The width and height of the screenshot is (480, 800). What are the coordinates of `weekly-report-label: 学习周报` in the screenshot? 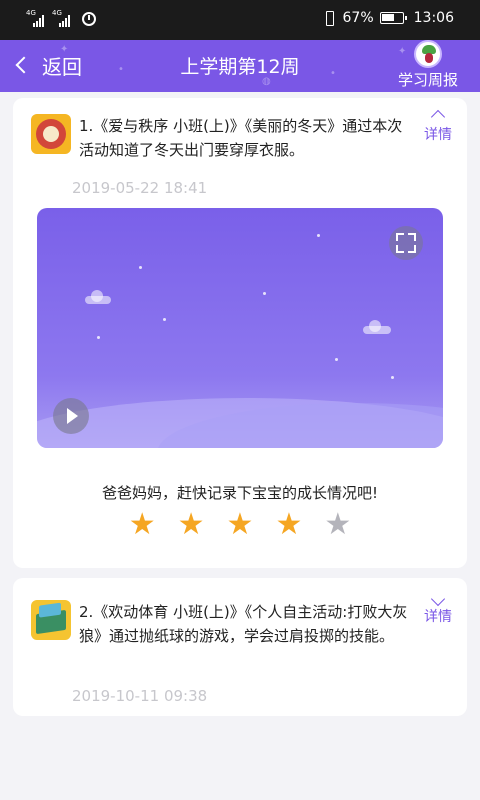 It's located at (427, 80).